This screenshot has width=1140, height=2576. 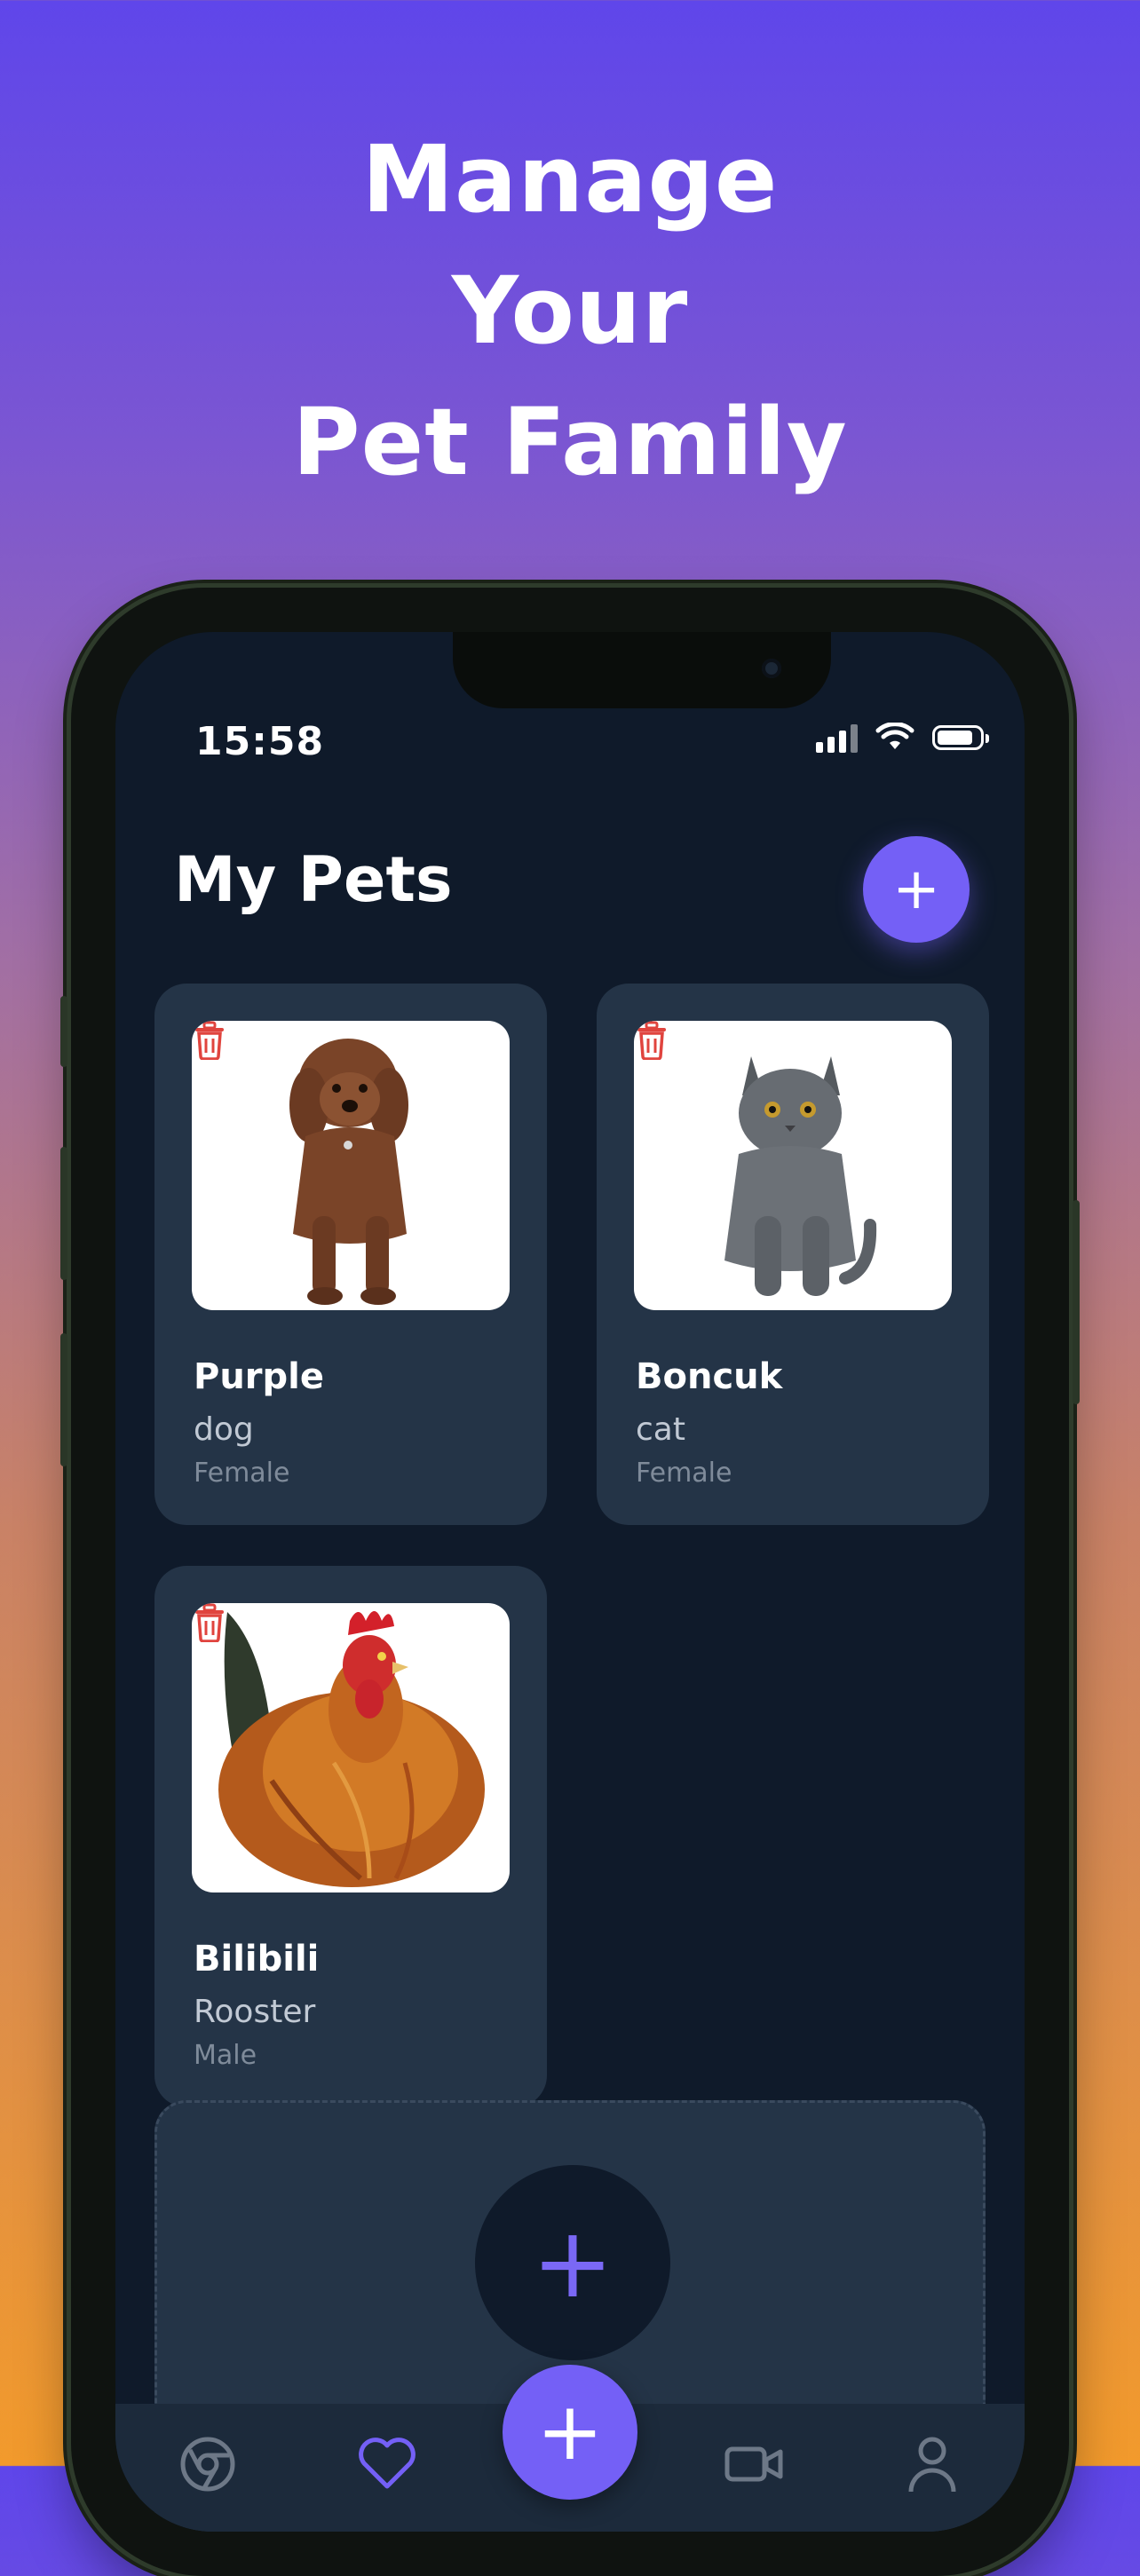 What do you see at coordinates (771, 668) in the screenshot?
I see `front-camera` at bounding box center [771, 668].